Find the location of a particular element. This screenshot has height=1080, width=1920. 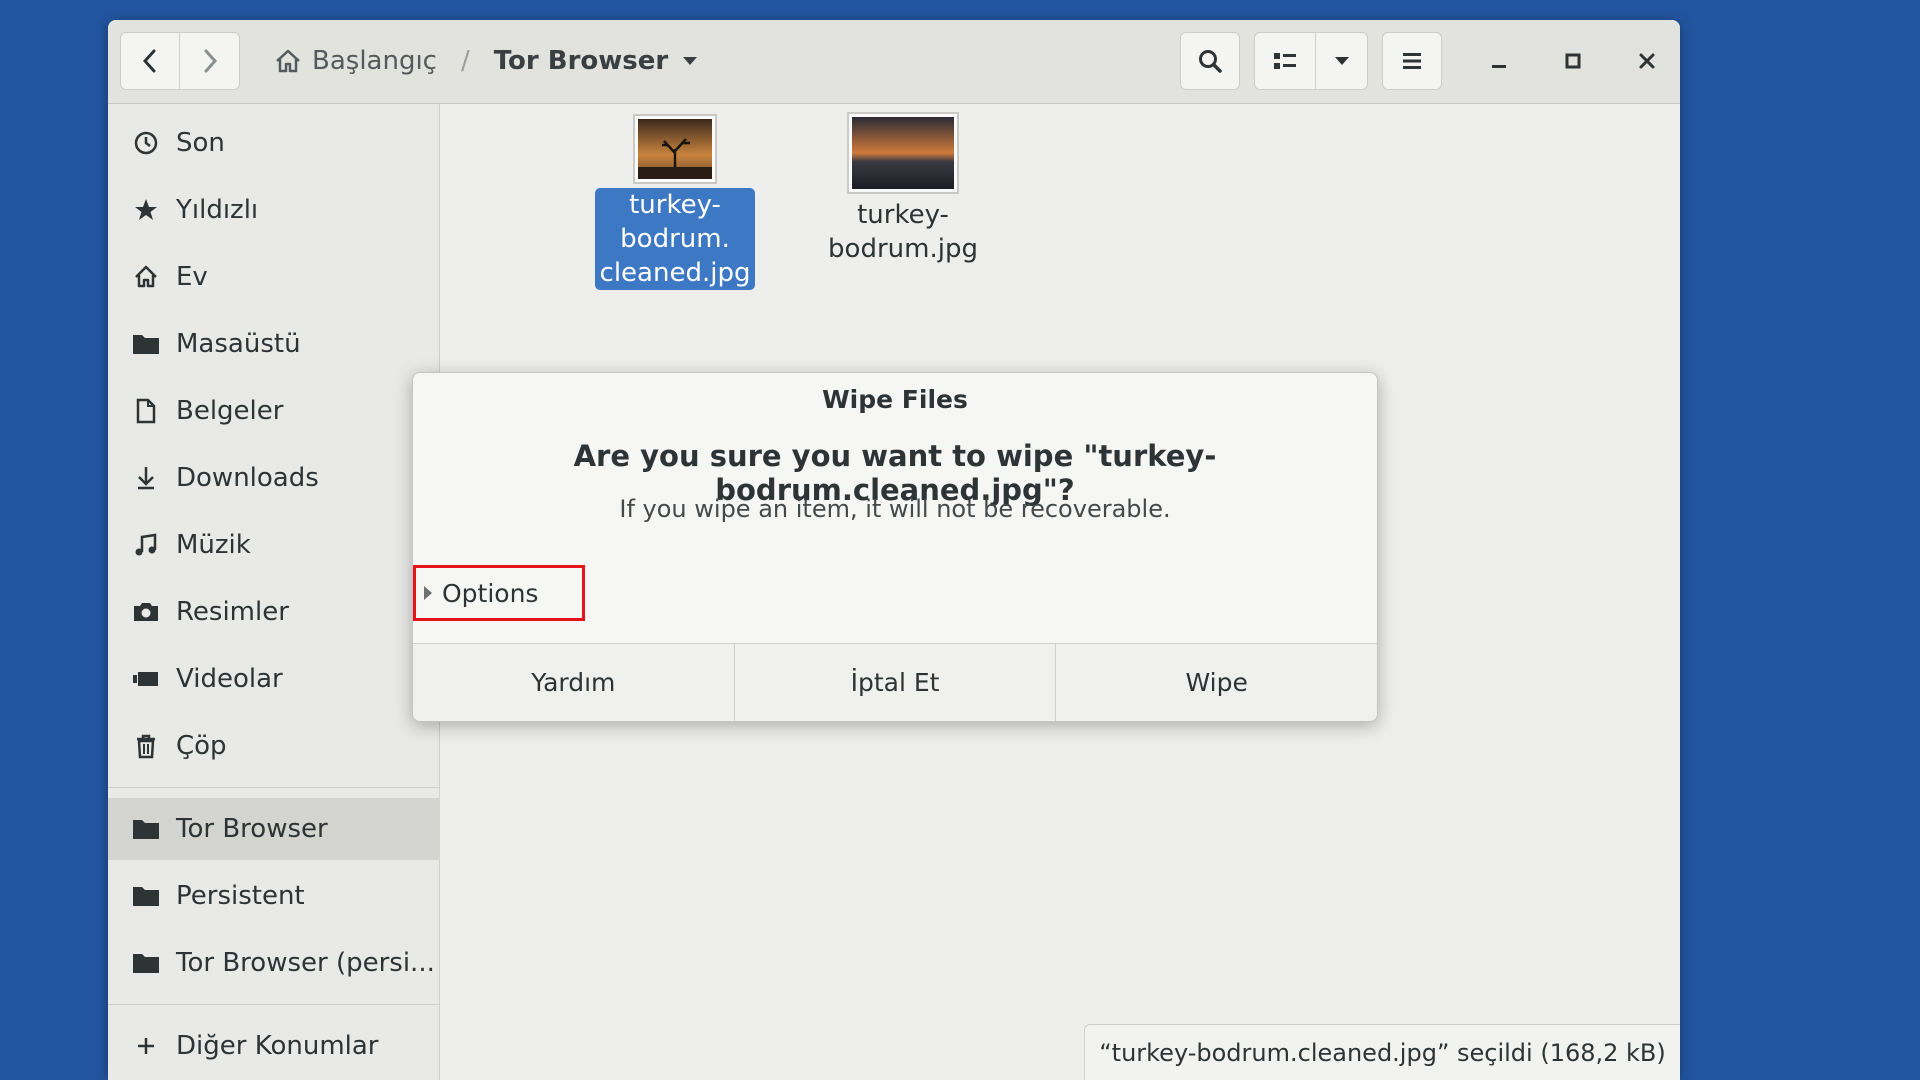

dialog-button-row: Yardım İptal Et Wipe is located at coordinates (895, 682).